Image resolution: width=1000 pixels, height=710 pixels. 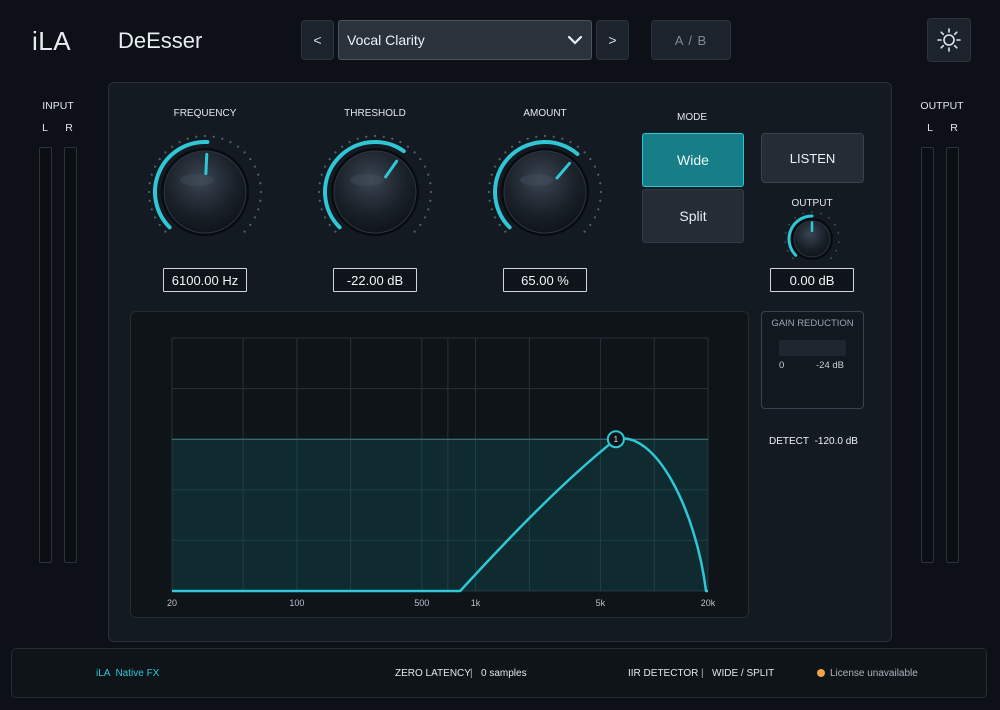 What do you see at coordinates (537, 180) in the screenshot?
I see `amount-knob-highlight` at bounding box center [537, 180].